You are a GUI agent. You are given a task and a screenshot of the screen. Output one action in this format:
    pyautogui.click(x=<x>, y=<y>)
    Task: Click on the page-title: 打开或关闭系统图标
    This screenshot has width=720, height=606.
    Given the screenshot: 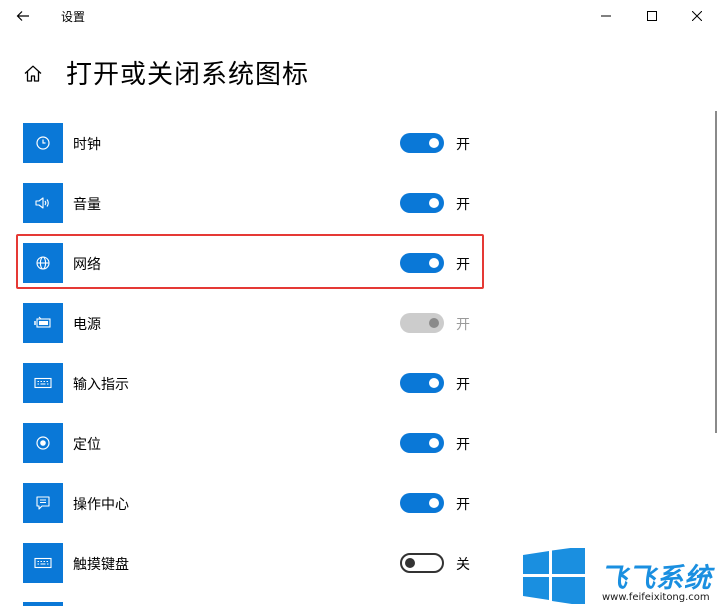 What is the action you would take?
    pyautogui.click(x=188, y=75)
    